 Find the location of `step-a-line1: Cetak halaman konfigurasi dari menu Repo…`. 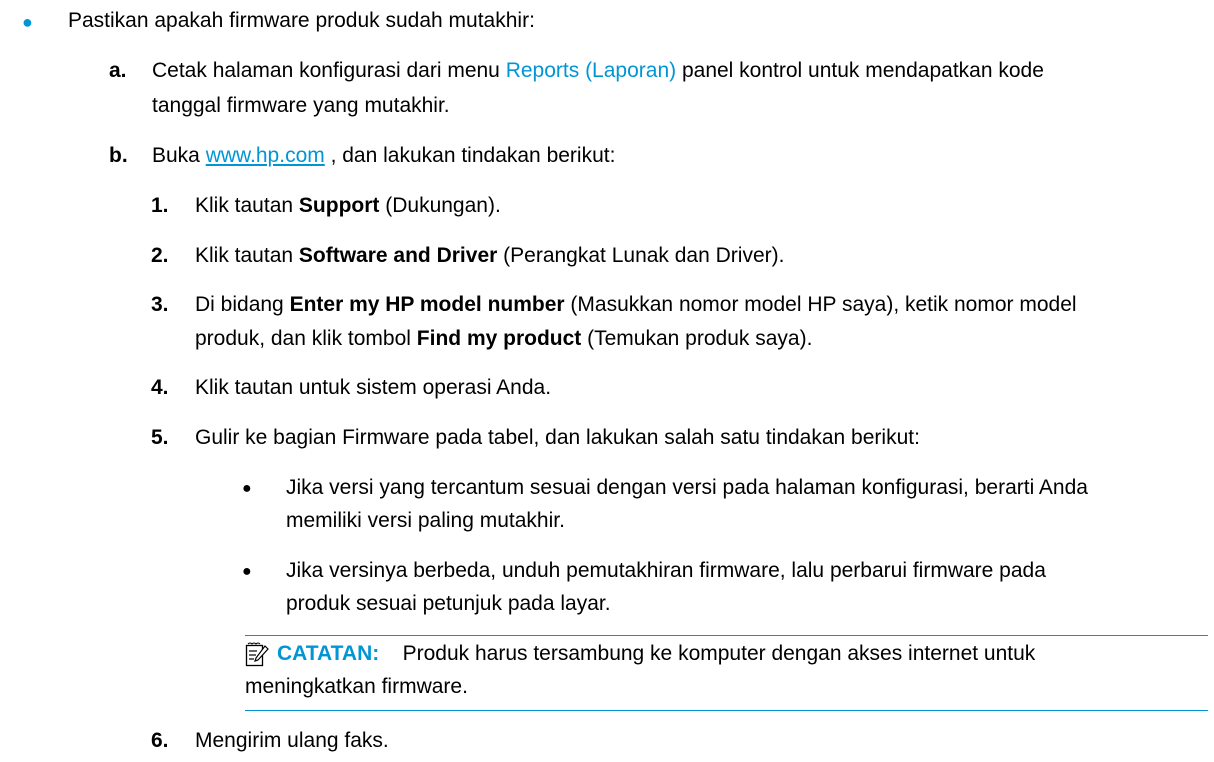

step-a-line1: Cetak halaman konfigurasi dari menu Repo… is located at coordinates (598, 71).